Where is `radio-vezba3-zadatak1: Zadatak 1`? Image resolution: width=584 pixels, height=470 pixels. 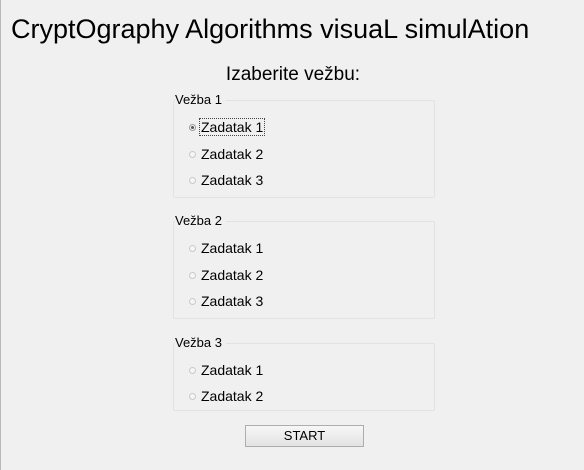
radio-vezba3-zadatak1: Zadatak 1 is located at coordinates (227, 370).